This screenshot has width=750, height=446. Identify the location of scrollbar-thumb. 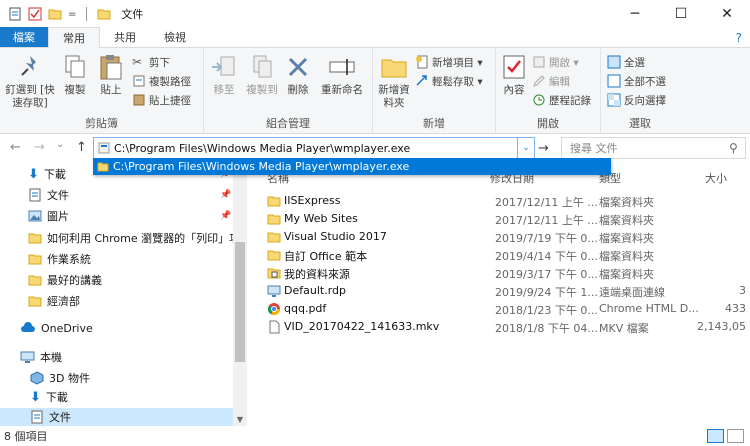
(240, 302).